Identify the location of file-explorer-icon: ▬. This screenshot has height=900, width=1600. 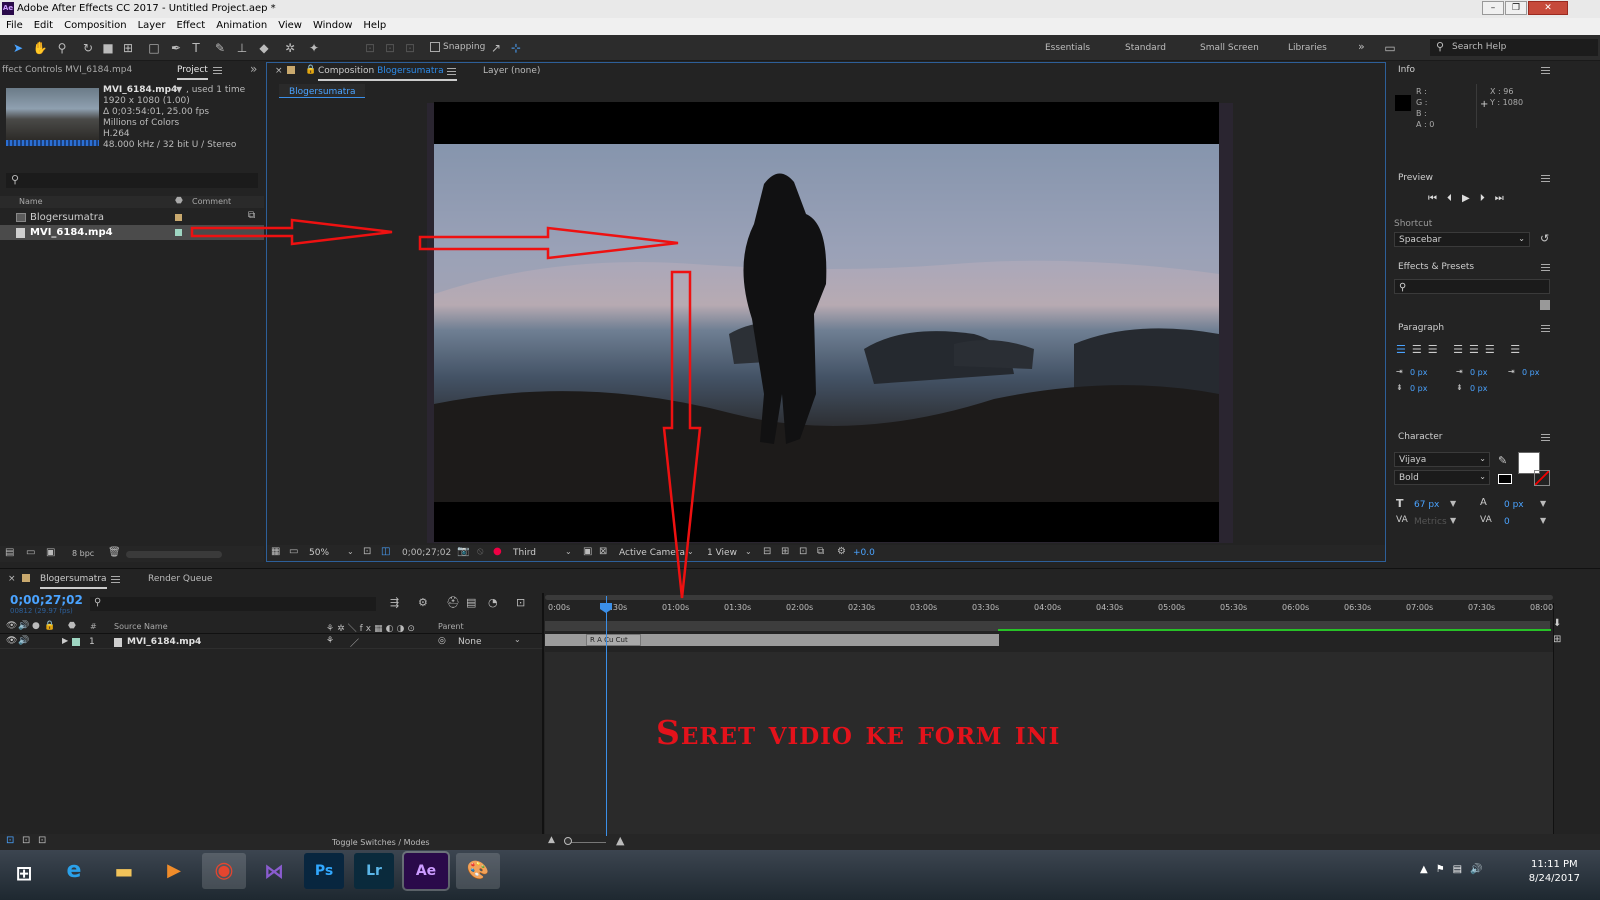
(124, 871).